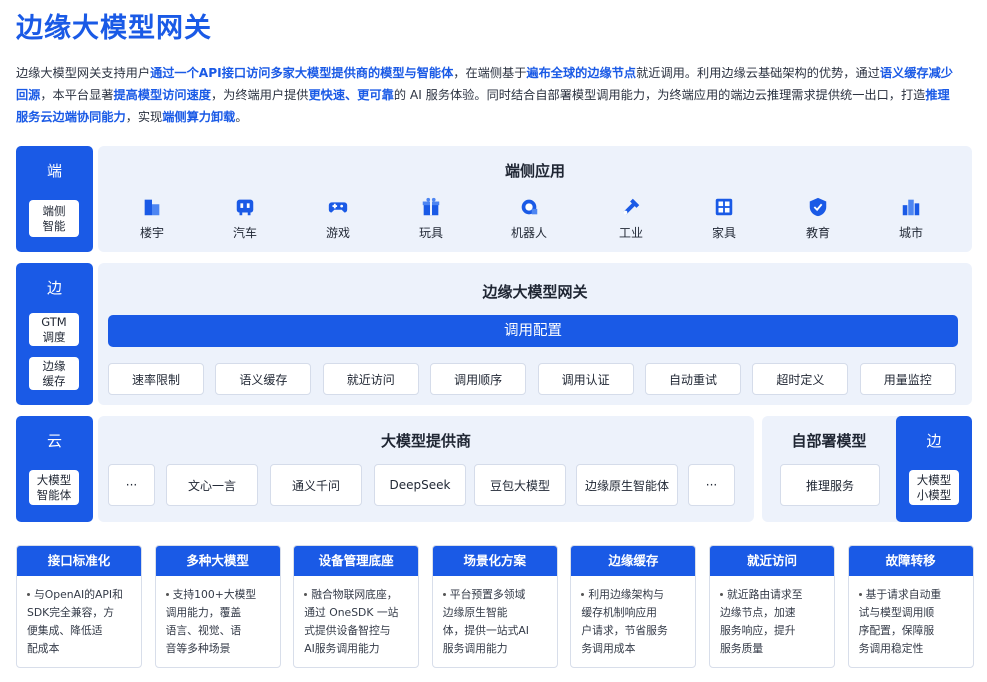 The height and width of the screenshot is (682, 987). What do you see at coordinates (338, 218) in the screenshot?
I see `device-app-item: 游戏` at bounding box center [338, 218].